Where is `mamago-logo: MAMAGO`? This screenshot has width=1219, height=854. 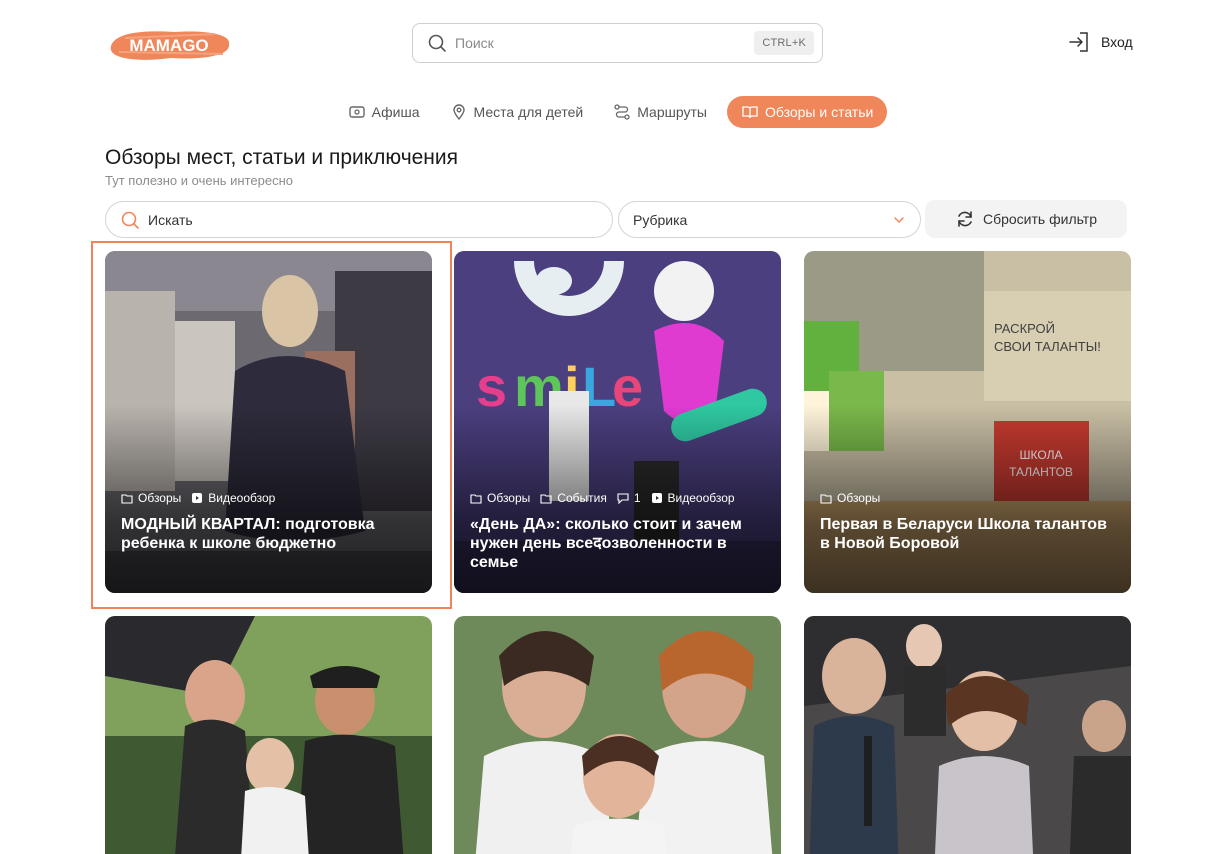
mamago-logo: MAMAGO is located at coordinates (170, 44).